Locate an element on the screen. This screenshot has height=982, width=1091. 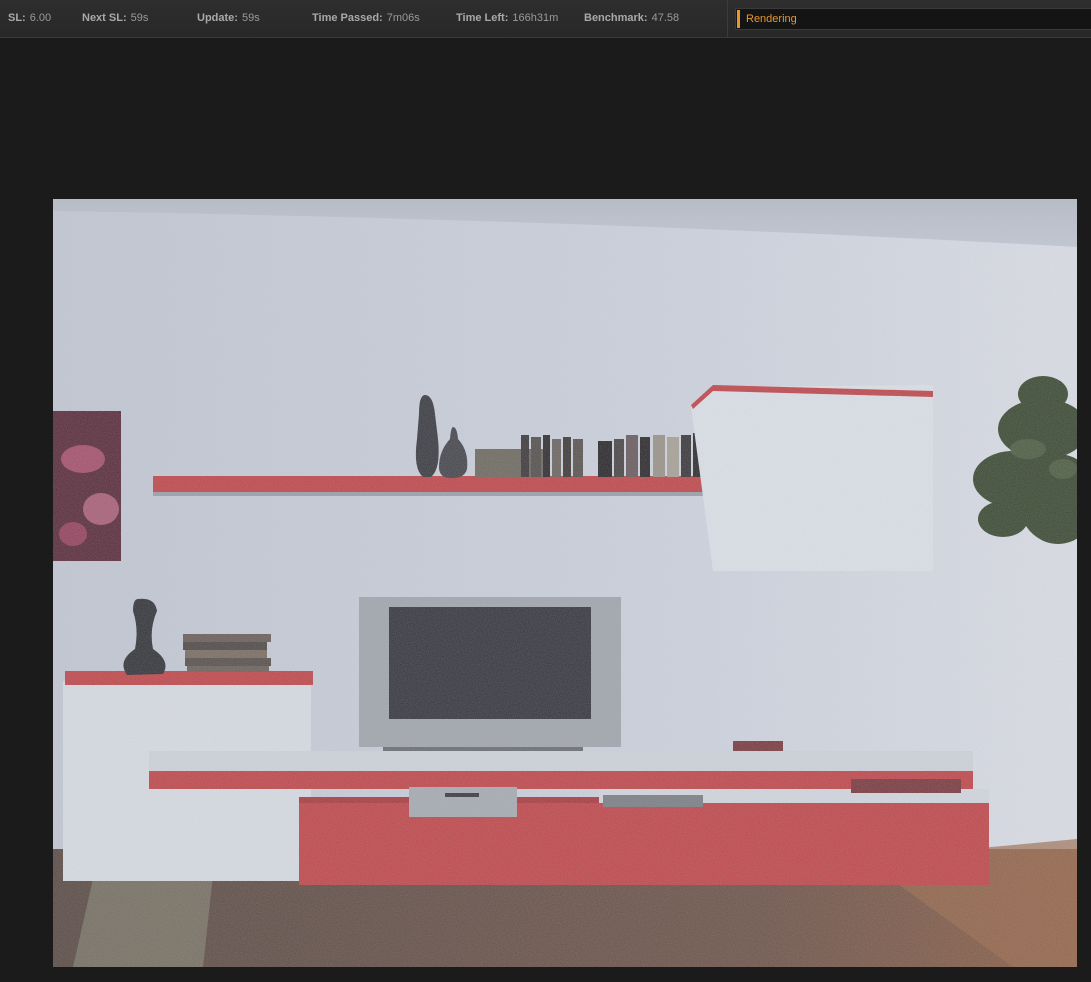
stat-value: 7m06s is located at coordinates (403, 18).